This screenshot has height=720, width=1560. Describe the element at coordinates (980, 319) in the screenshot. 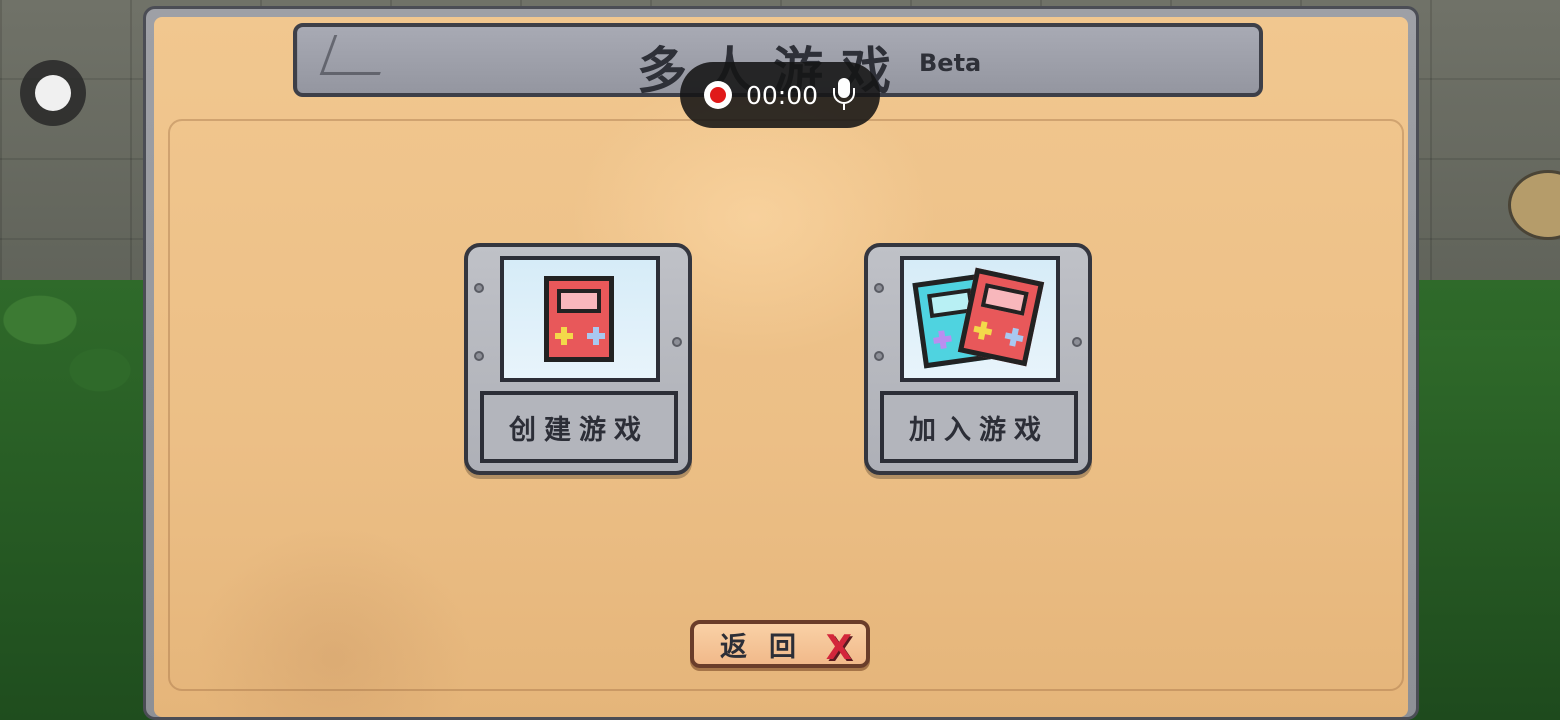

I see `join-game-preview` at that location.